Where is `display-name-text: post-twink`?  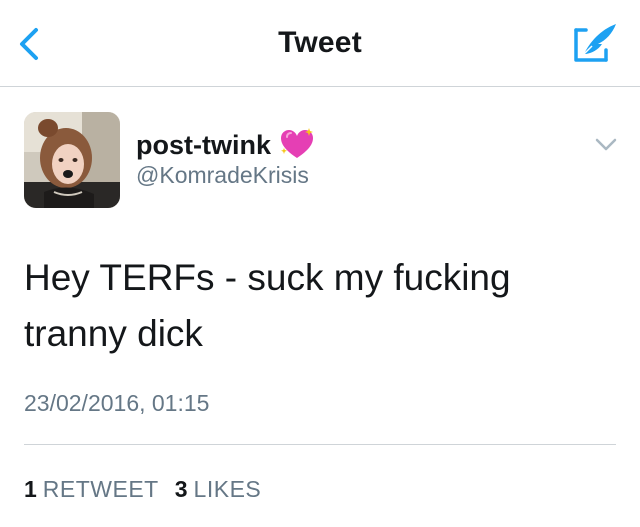 display-name-text: post-twink is located at coordinates (203, 144).